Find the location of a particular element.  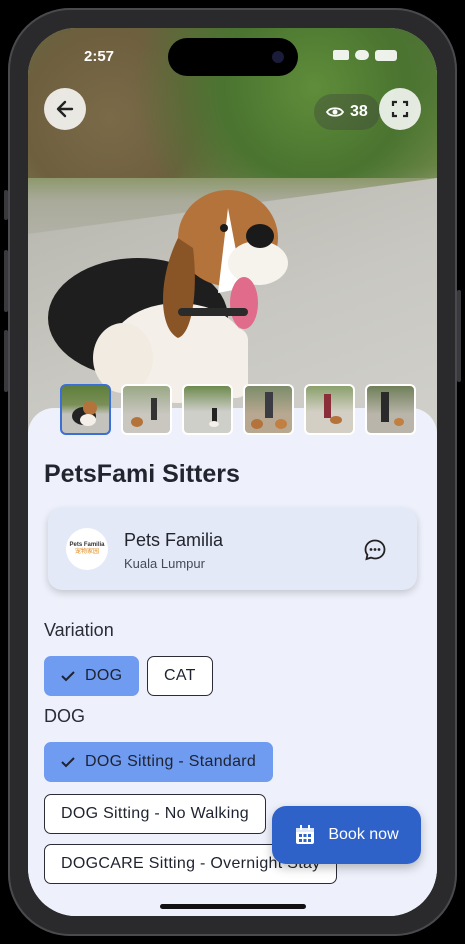

variation-option-dog: DOG is located at coordinates (92, 676).